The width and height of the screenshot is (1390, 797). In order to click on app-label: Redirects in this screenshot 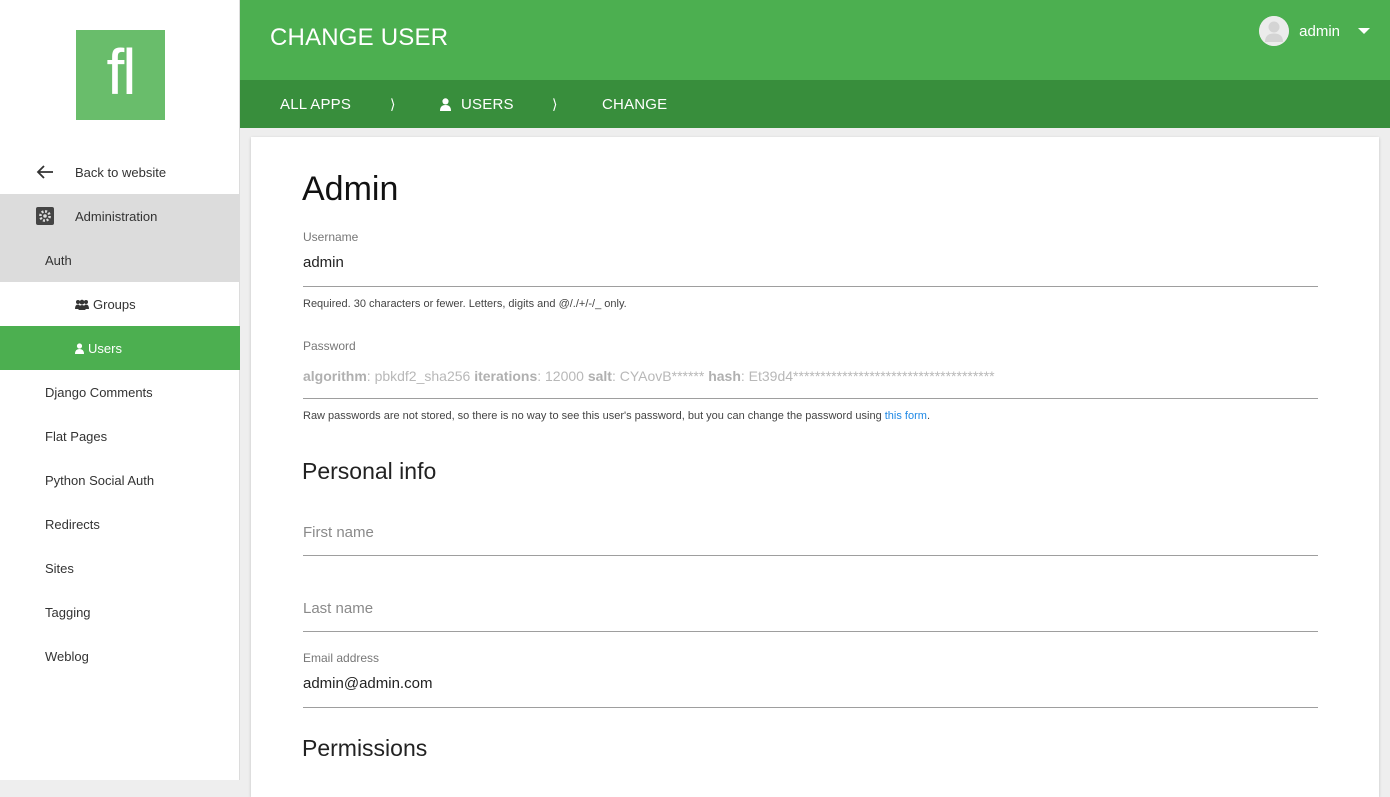, I will do `click(72, 524)`.